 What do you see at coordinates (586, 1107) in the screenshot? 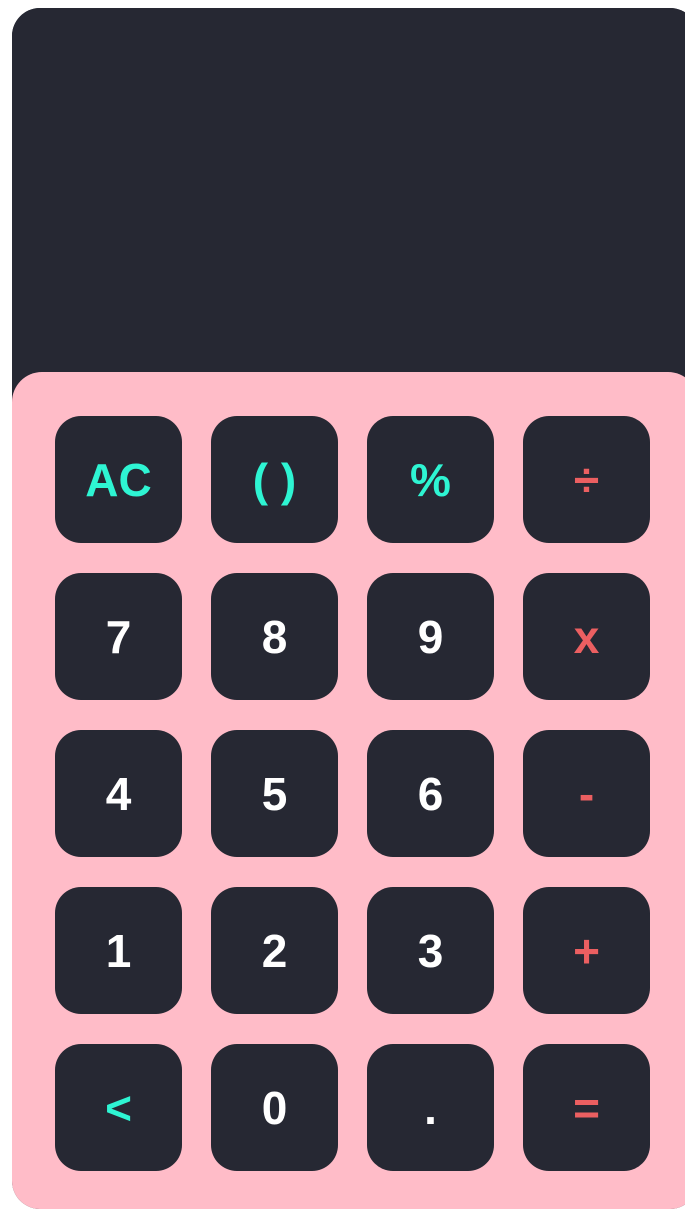
I see `equals-button: =` at bounding box center [586, 1107].